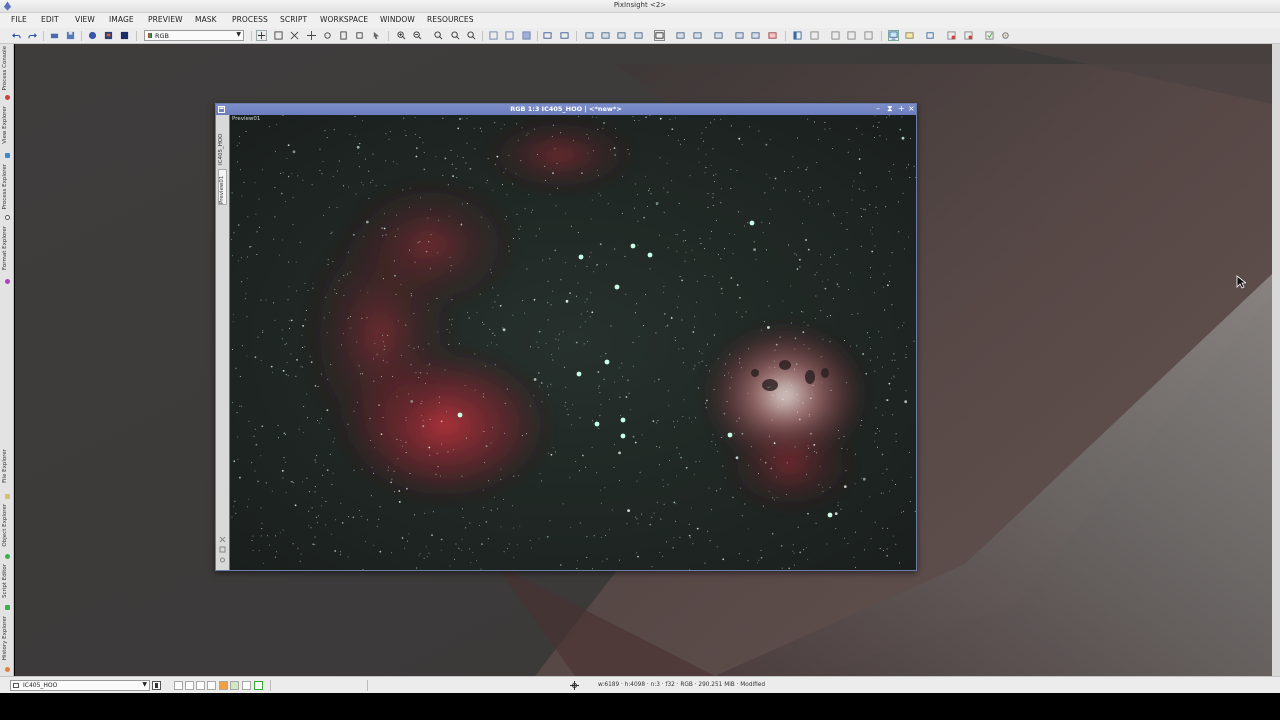 This screenshot has height=720, width=1280. Describe the element at coordinates (589, 35) in the screenshot. I see `channel-rgb-icon` at that location.